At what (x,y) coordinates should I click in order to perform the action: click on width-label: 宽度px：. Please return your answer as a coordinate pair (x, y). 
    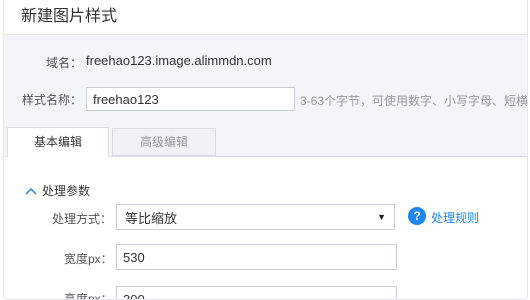
    Looking at the image, I should click on (88, 259).